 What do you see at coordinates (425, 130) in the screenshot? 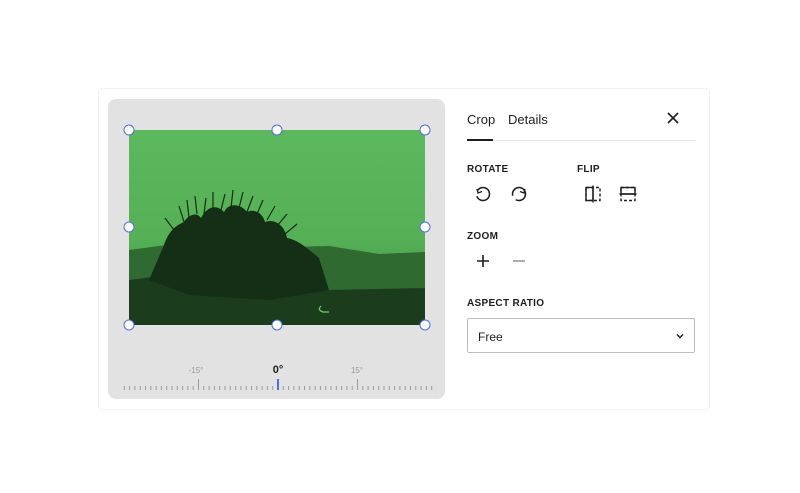
I see `crop-handle-top-right` at bounding box center [425, 130].